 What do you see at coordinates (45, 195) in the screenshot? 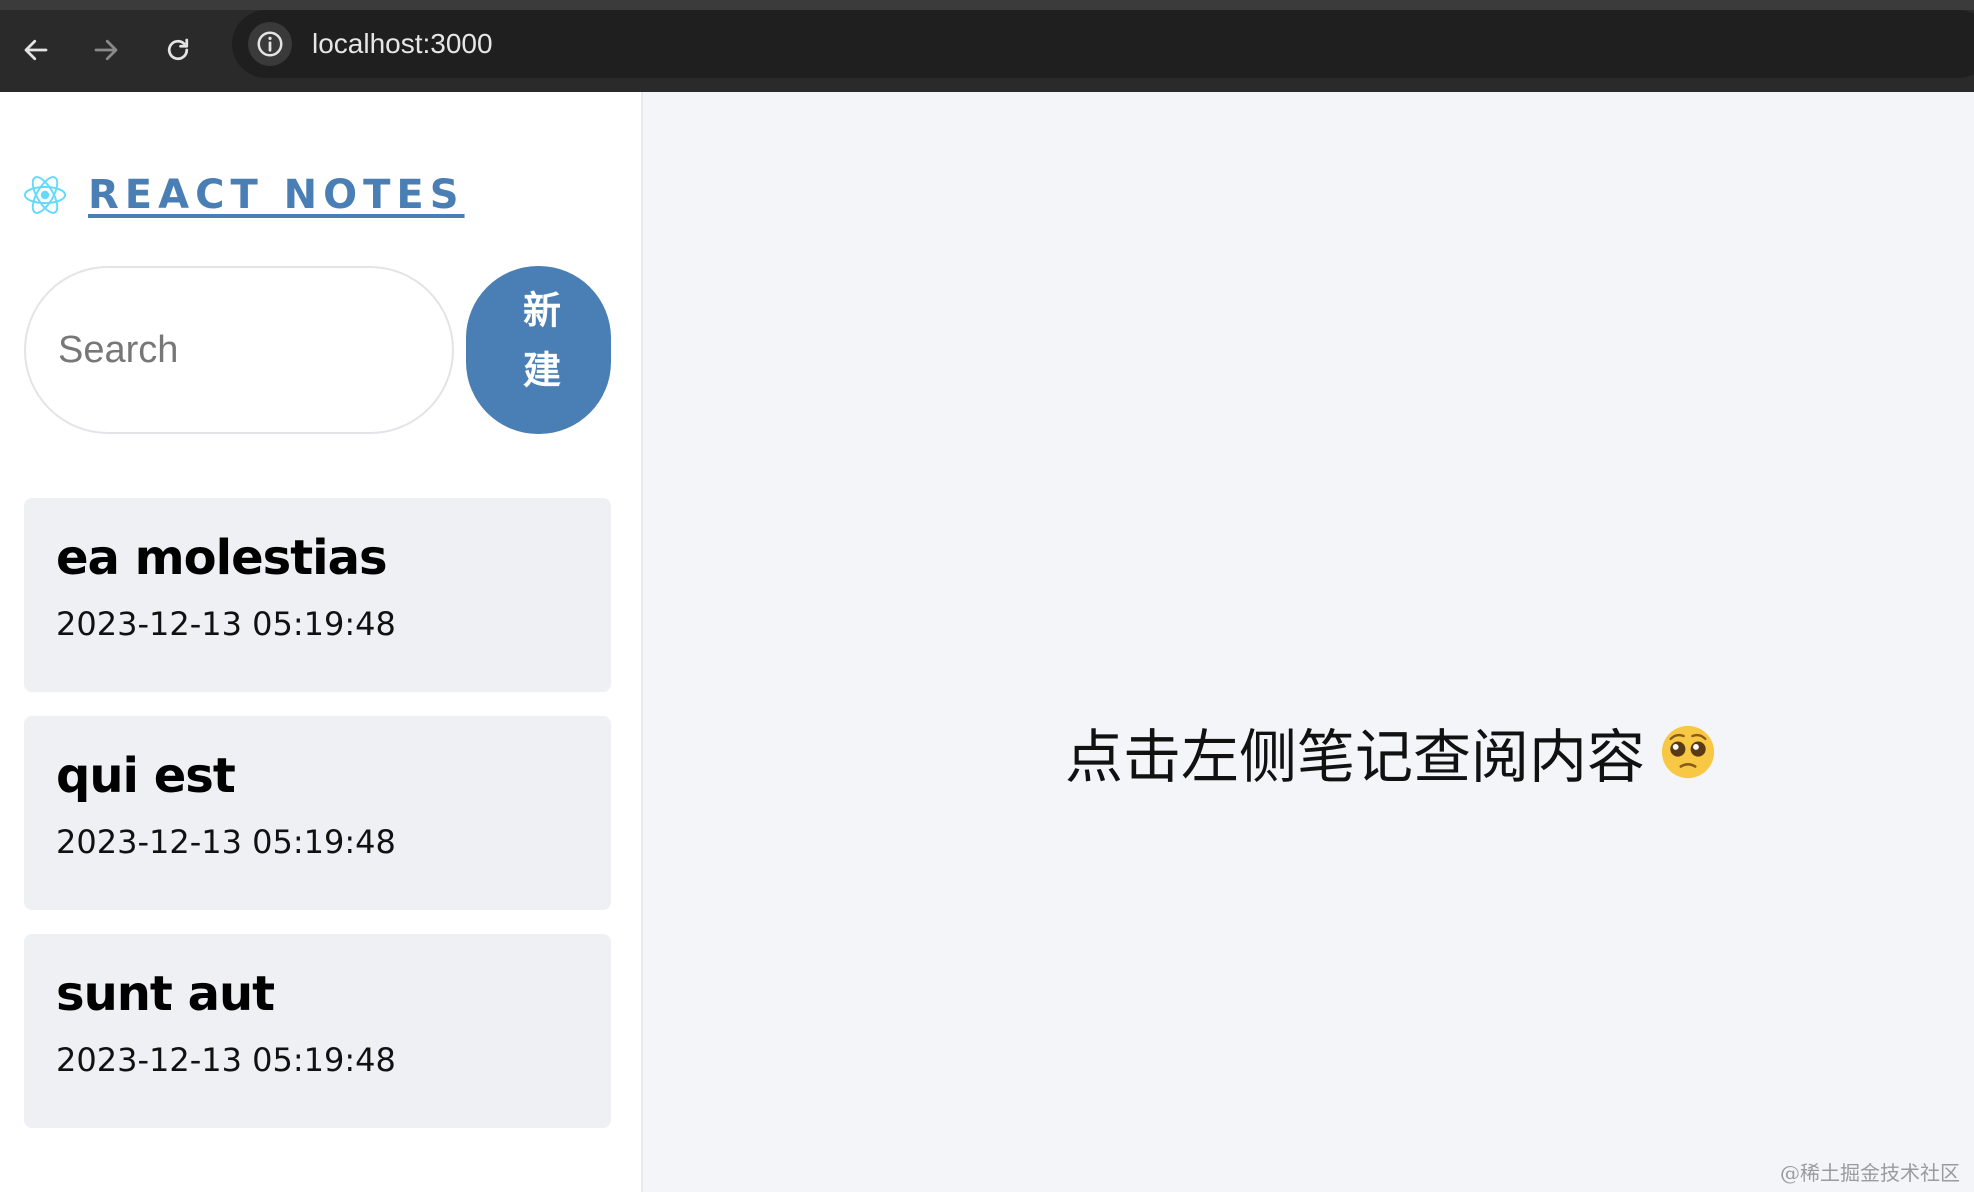
I see `react-logo-icon` at bounding box center [45, 195].